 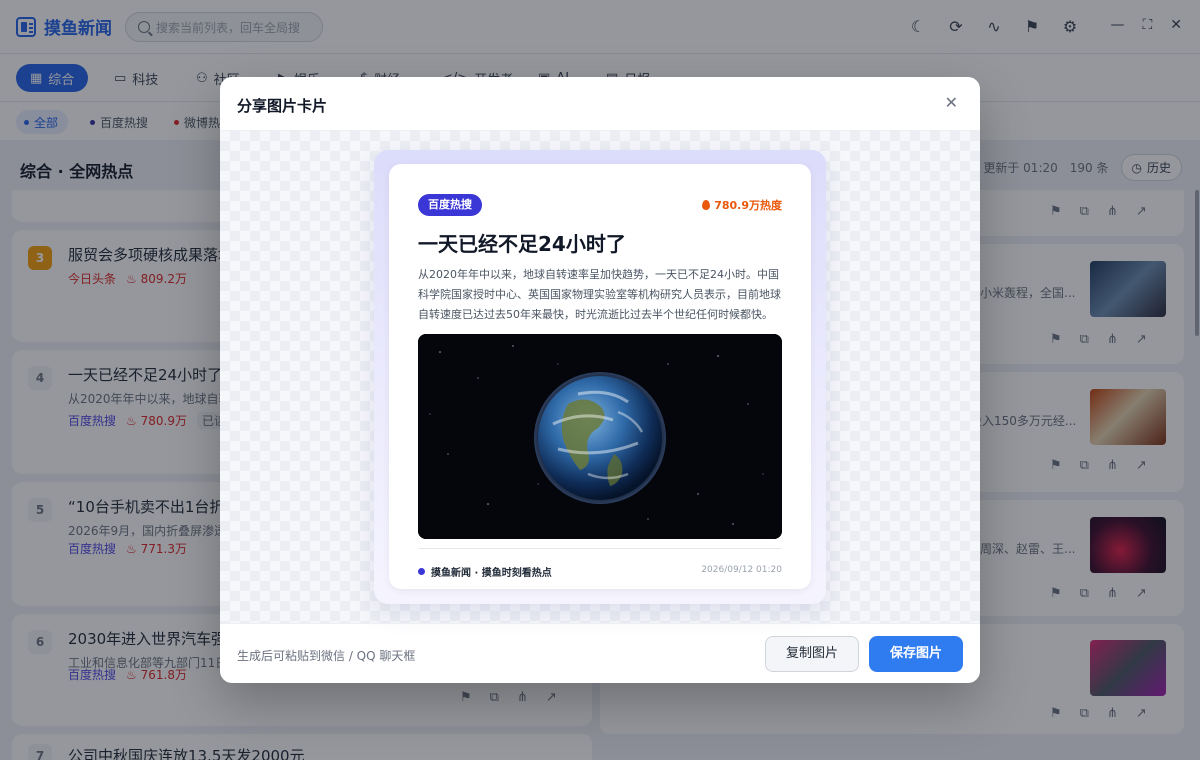 I want to click on dialog-header: 分享图片卡片 ✕, so click(x=600, y=104).